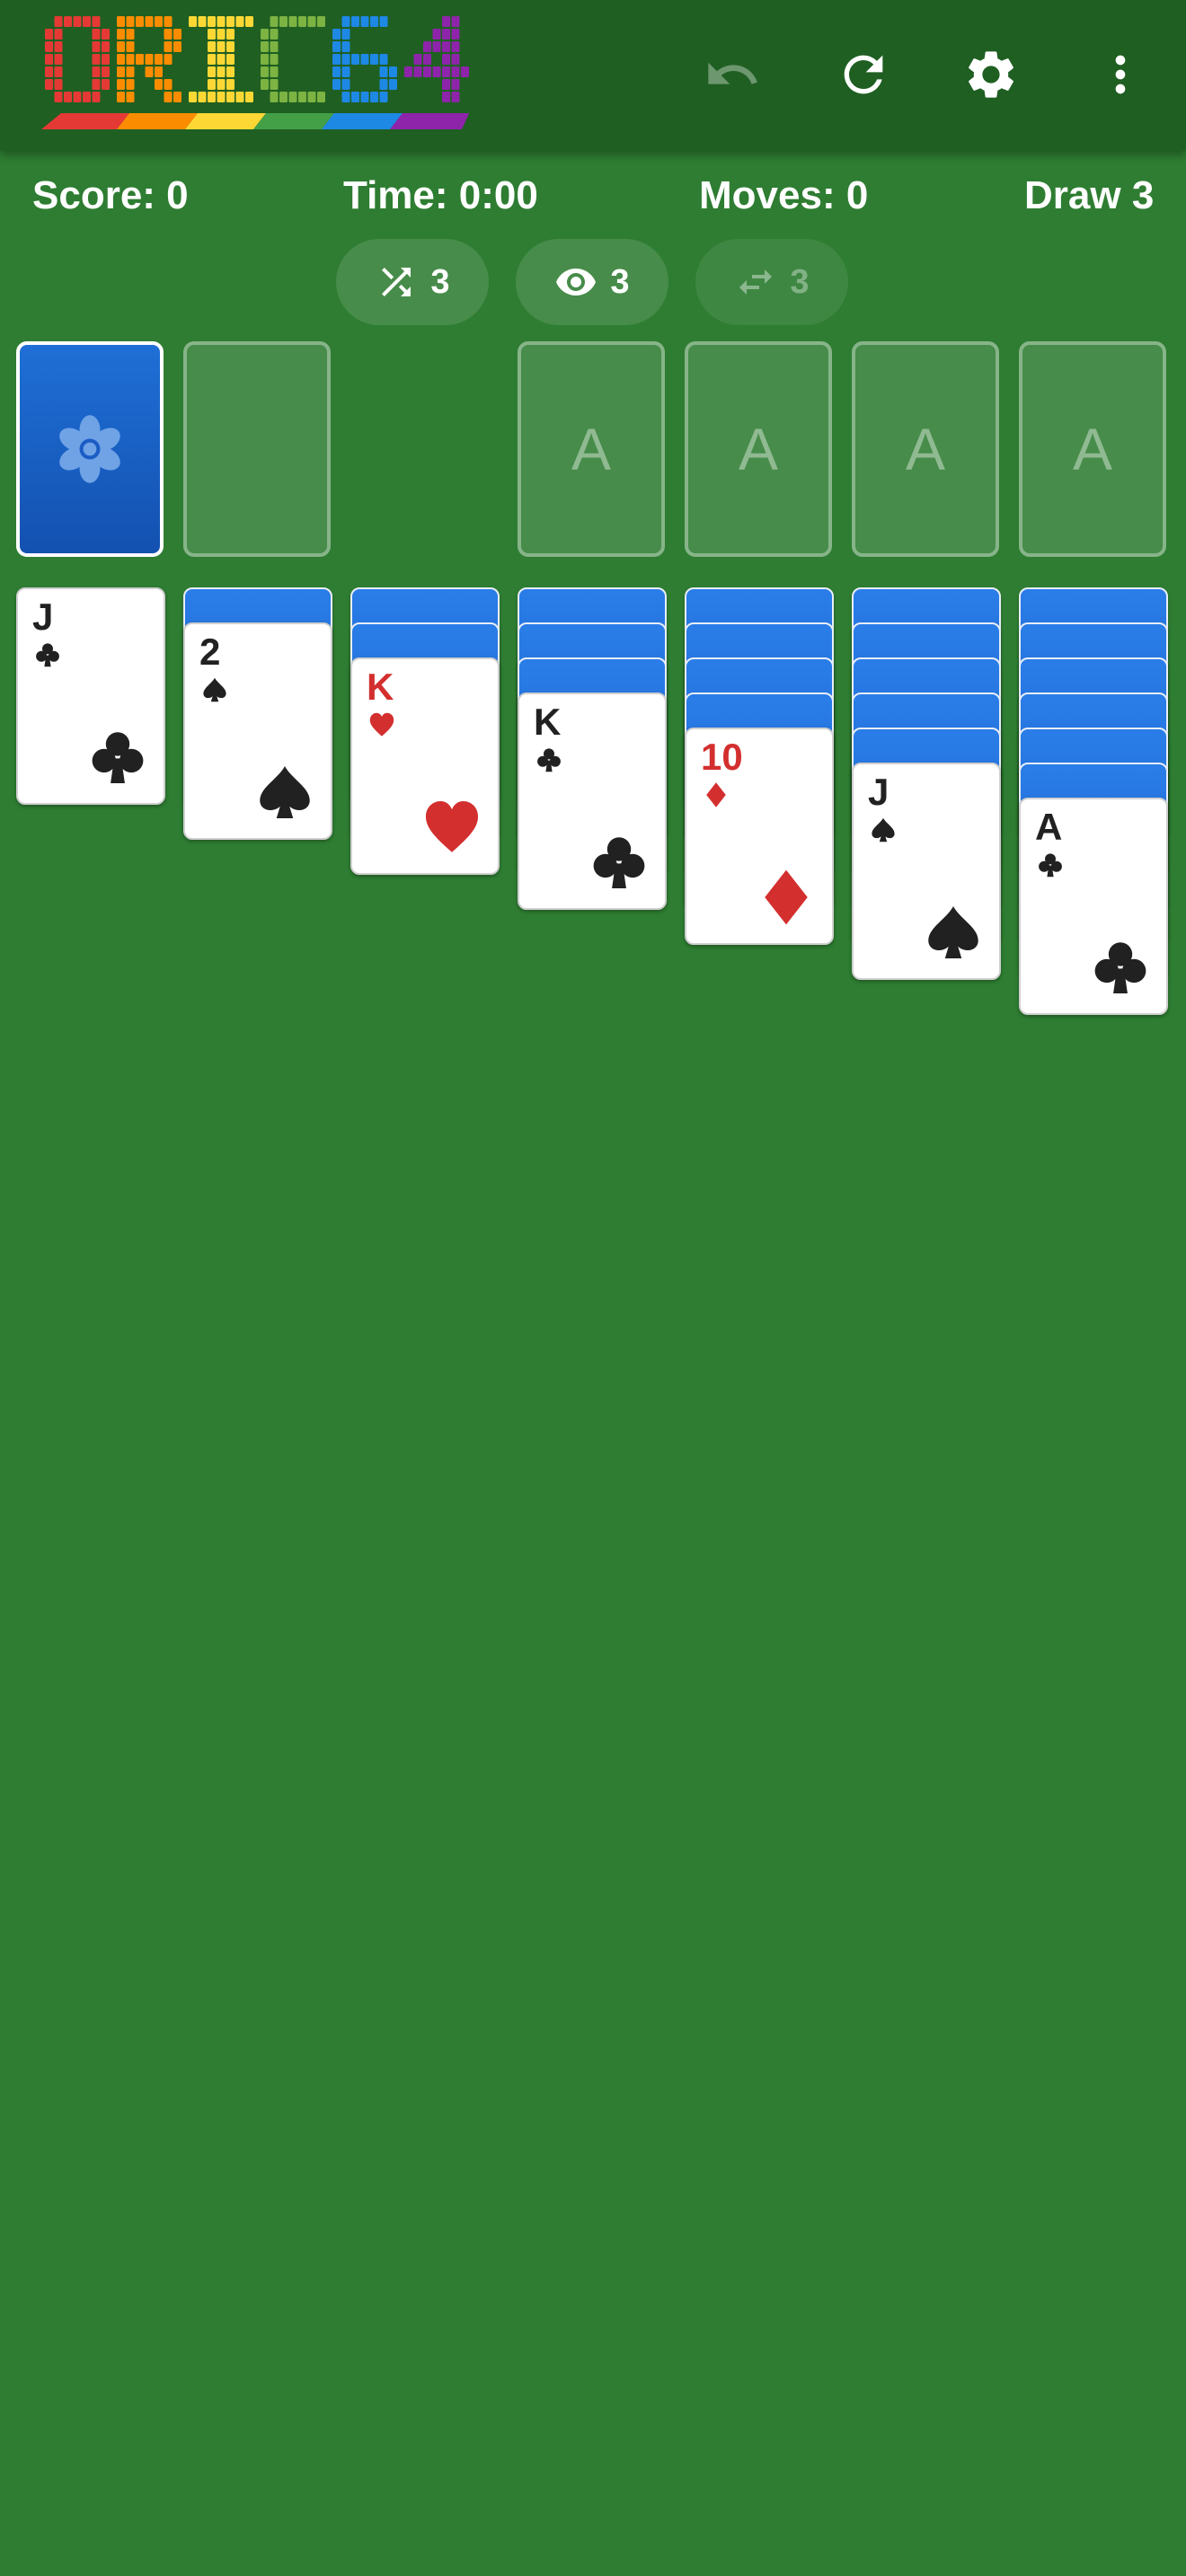 This screenshot has width=1186, height=2576. Describe the element at coordinates (925, 449) in the screenshot. I see `foundation-3: A` at that location.